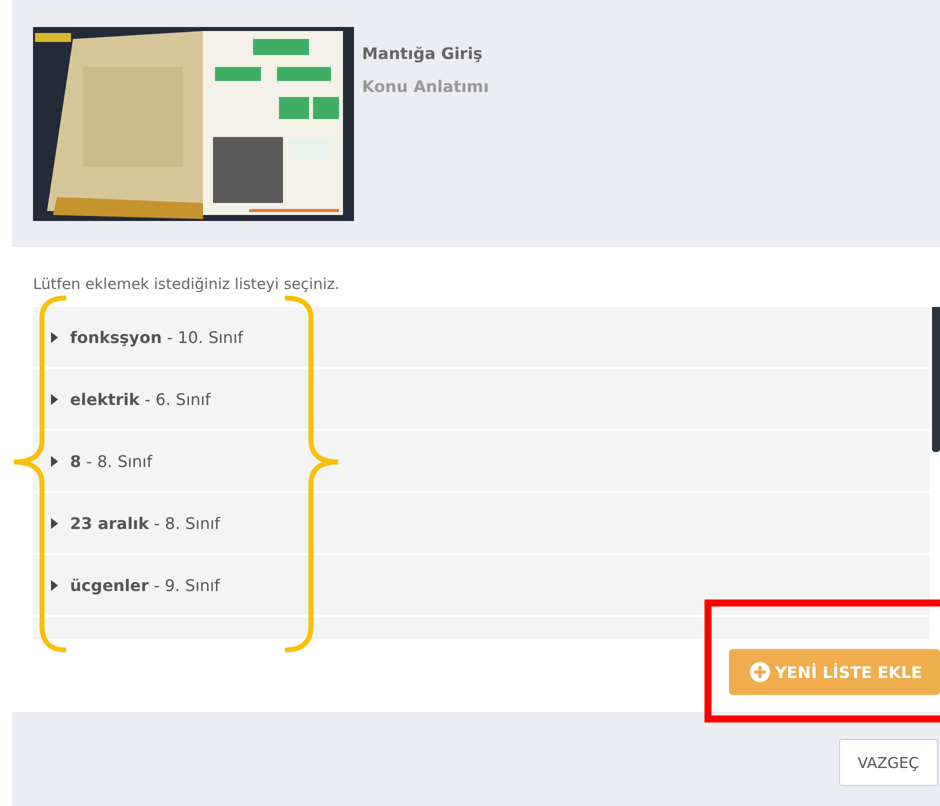 The image size is (940, 806). Describe the element at coordinates (481, 461) in the screenshot. I see `list-row: 8 - 8. Sınıf` at that location.